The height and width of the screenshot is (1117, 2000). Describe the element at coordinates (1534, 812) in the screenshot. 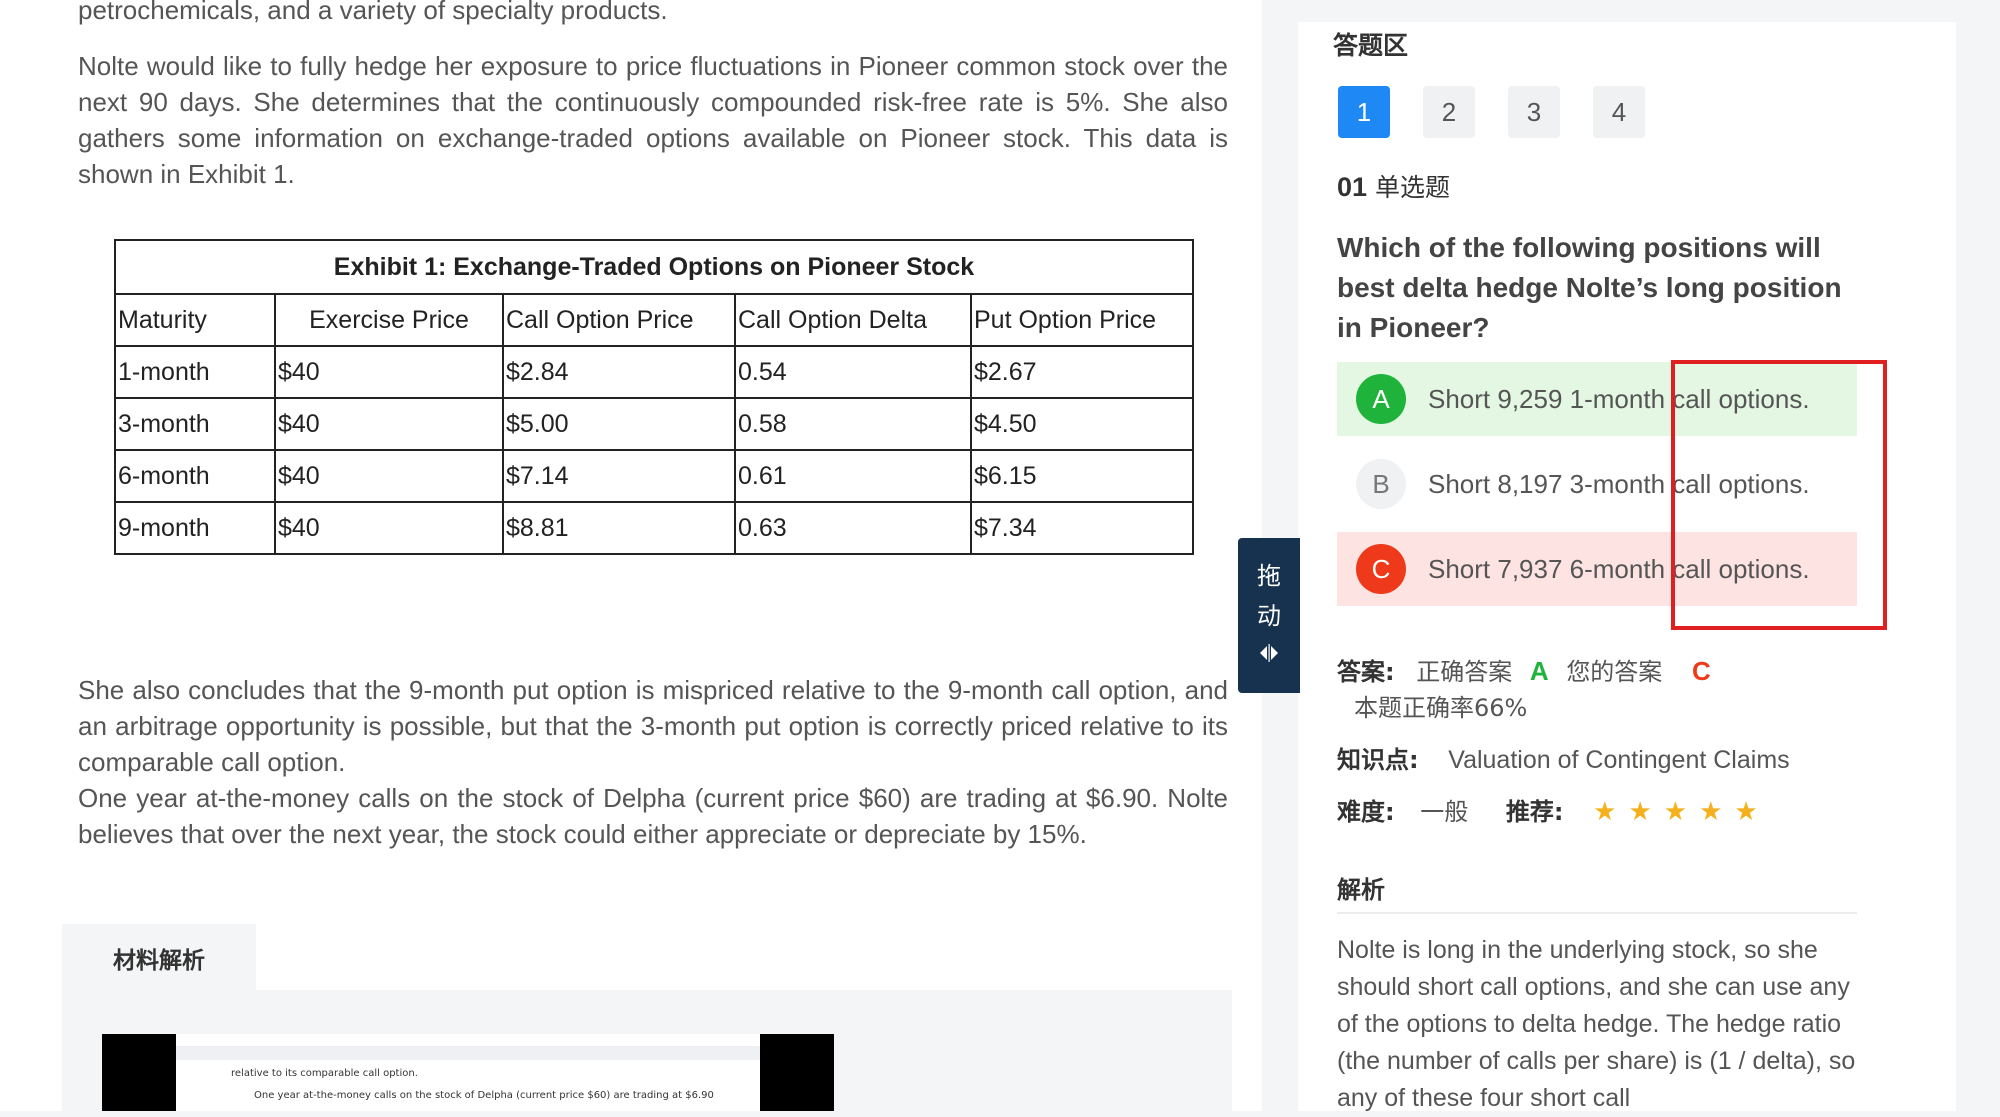

I see `recommend-label: 推荐:` at that location.